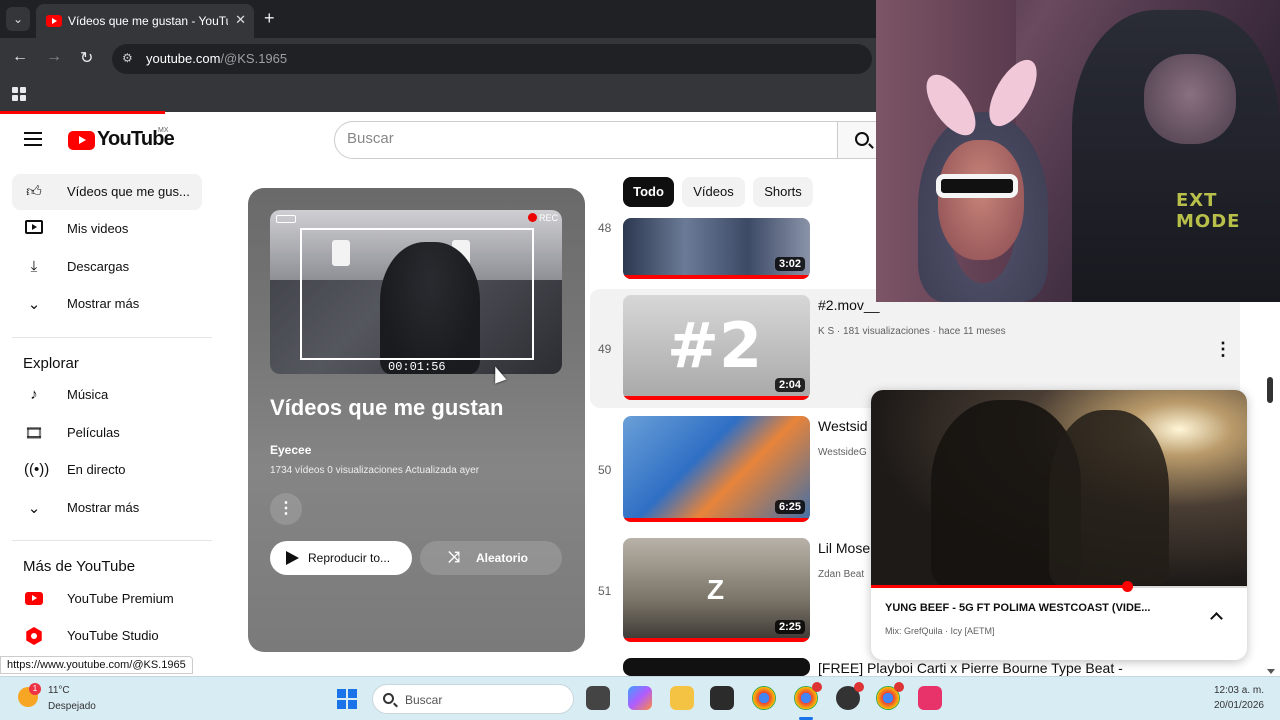 This screenshot has height=720, width=1280. Describe the element at coordinates (605, 470) in the screenshot. I see `video-index: 50` at that location.